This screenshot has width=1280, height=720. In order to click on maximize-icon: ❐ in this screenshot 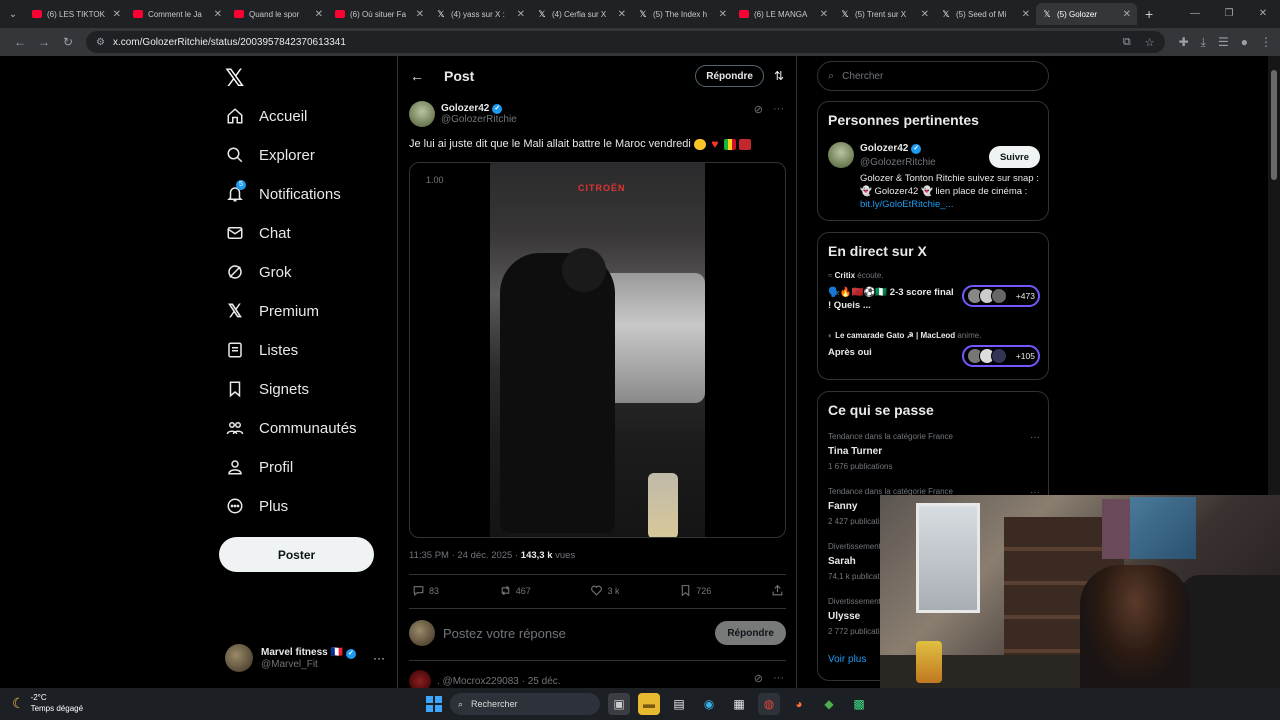, I will do `click(1229, 14)`.